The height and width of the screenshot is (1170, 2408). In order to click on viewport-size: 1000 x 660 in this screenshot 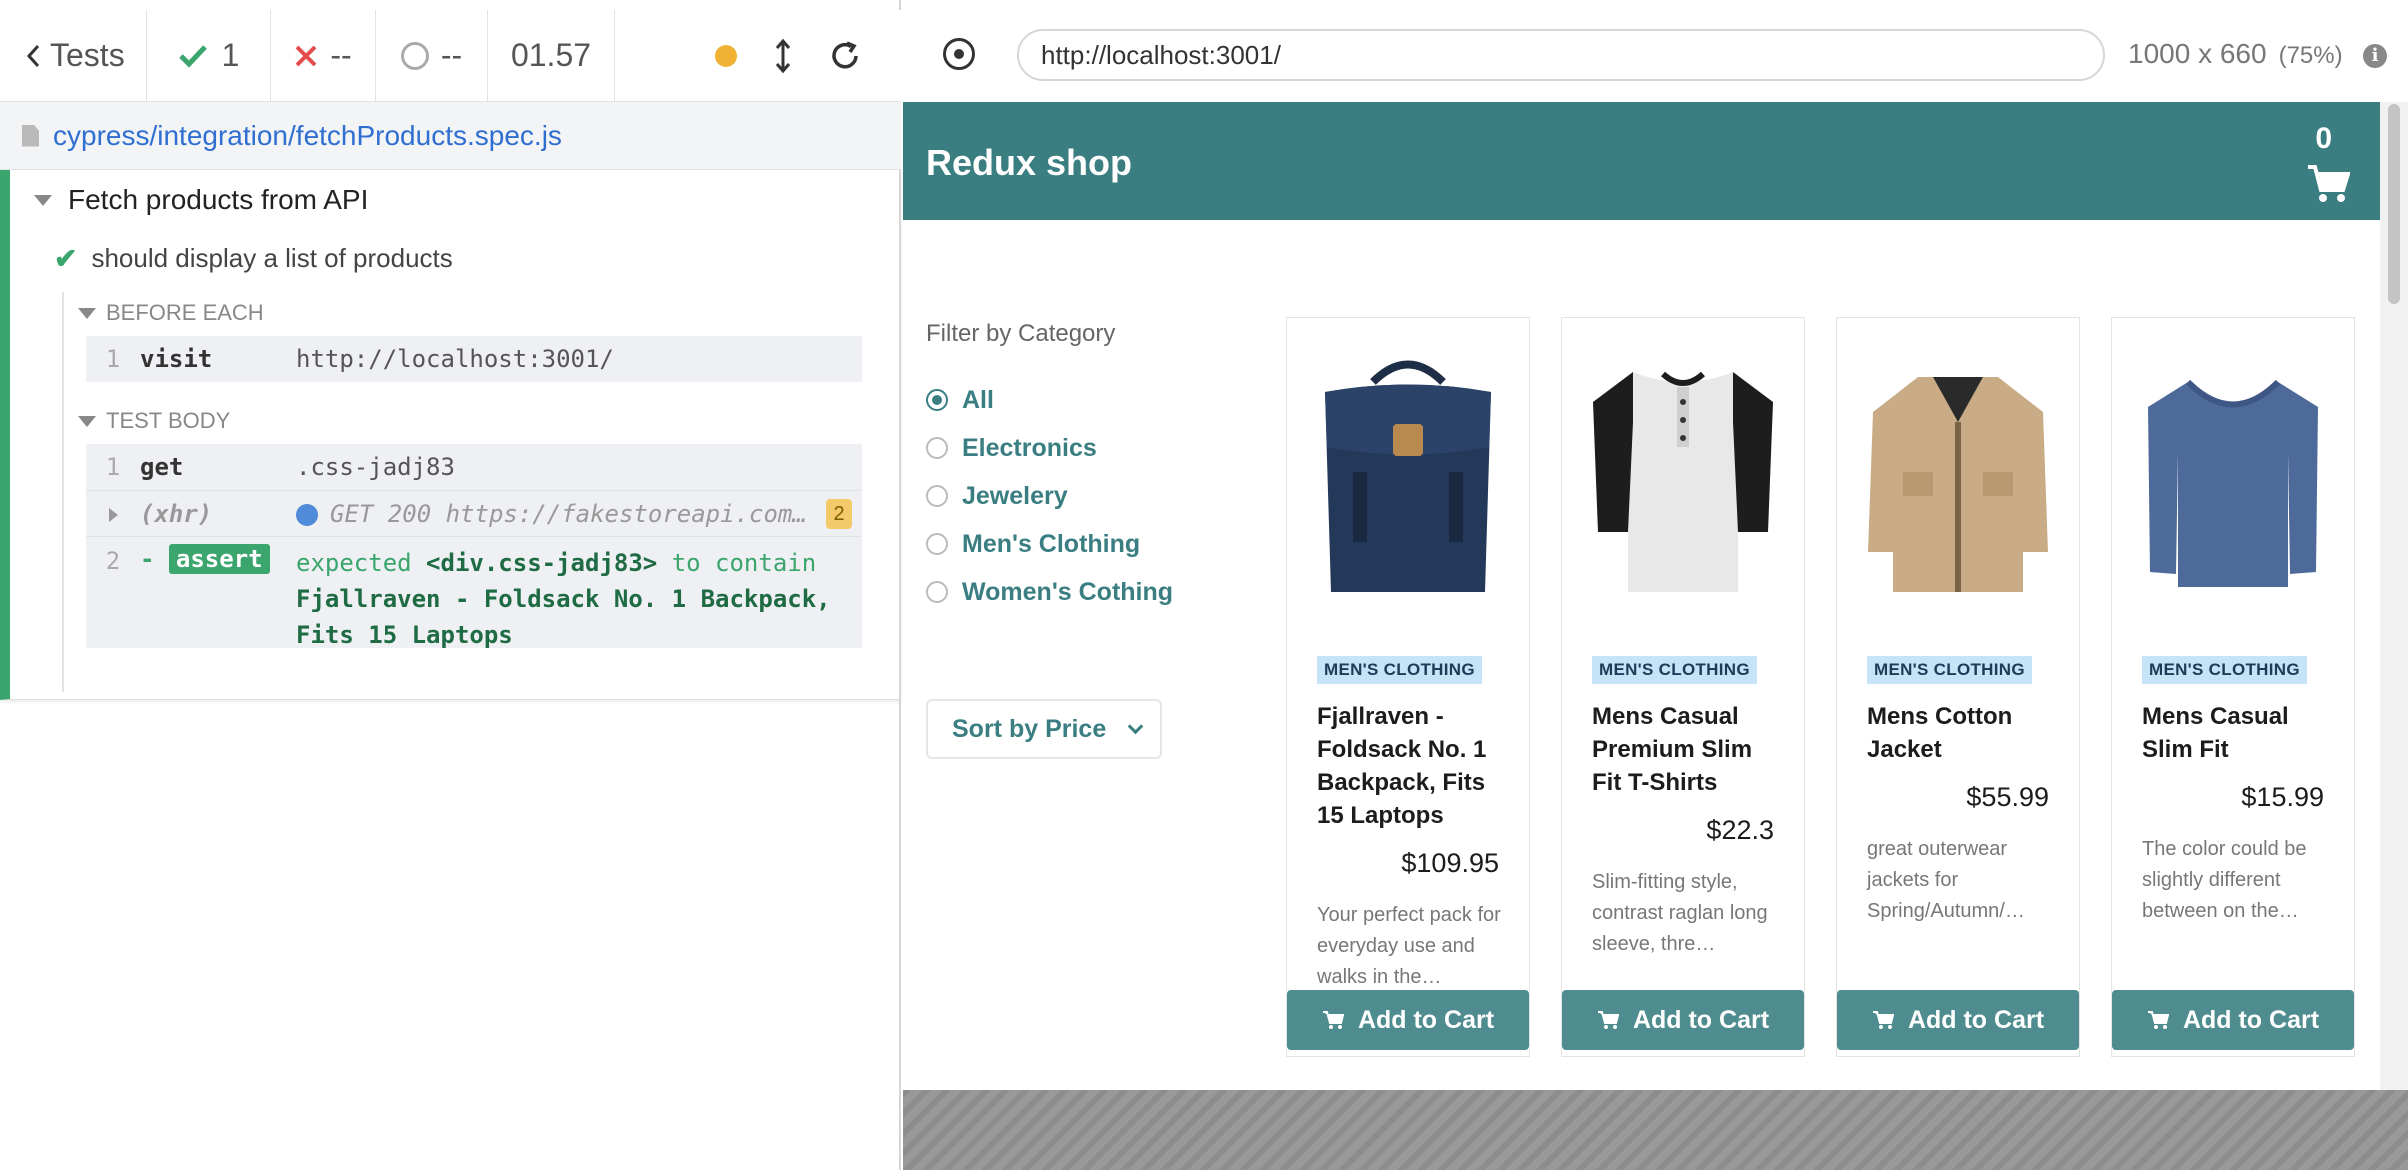, I will do `click(2197, 53)`.